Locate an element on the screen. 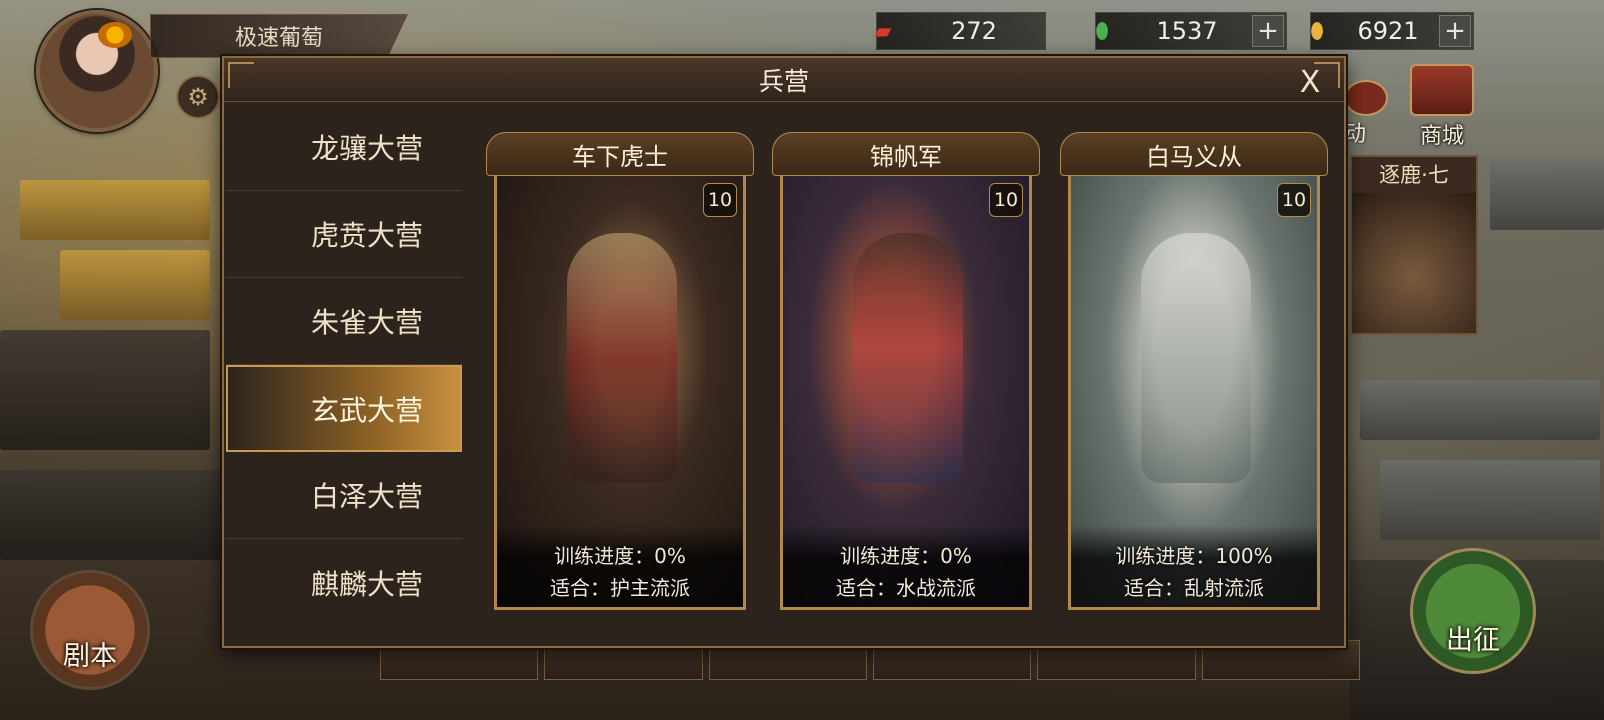 This screenshot has width=1604, height=720. close-button: X is located at coordinates (1310, 82).